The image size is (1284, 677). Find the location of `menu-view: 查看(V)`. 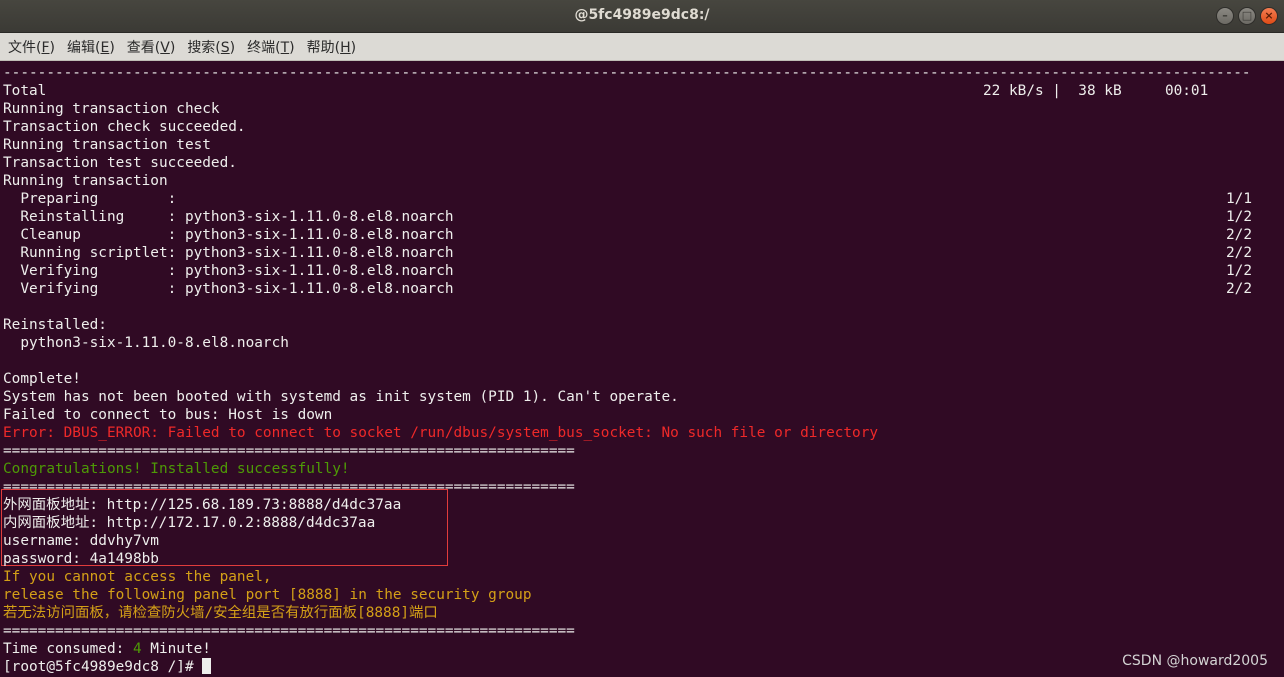

menu-view: 查看(V) is located at coordinates (151, 47).